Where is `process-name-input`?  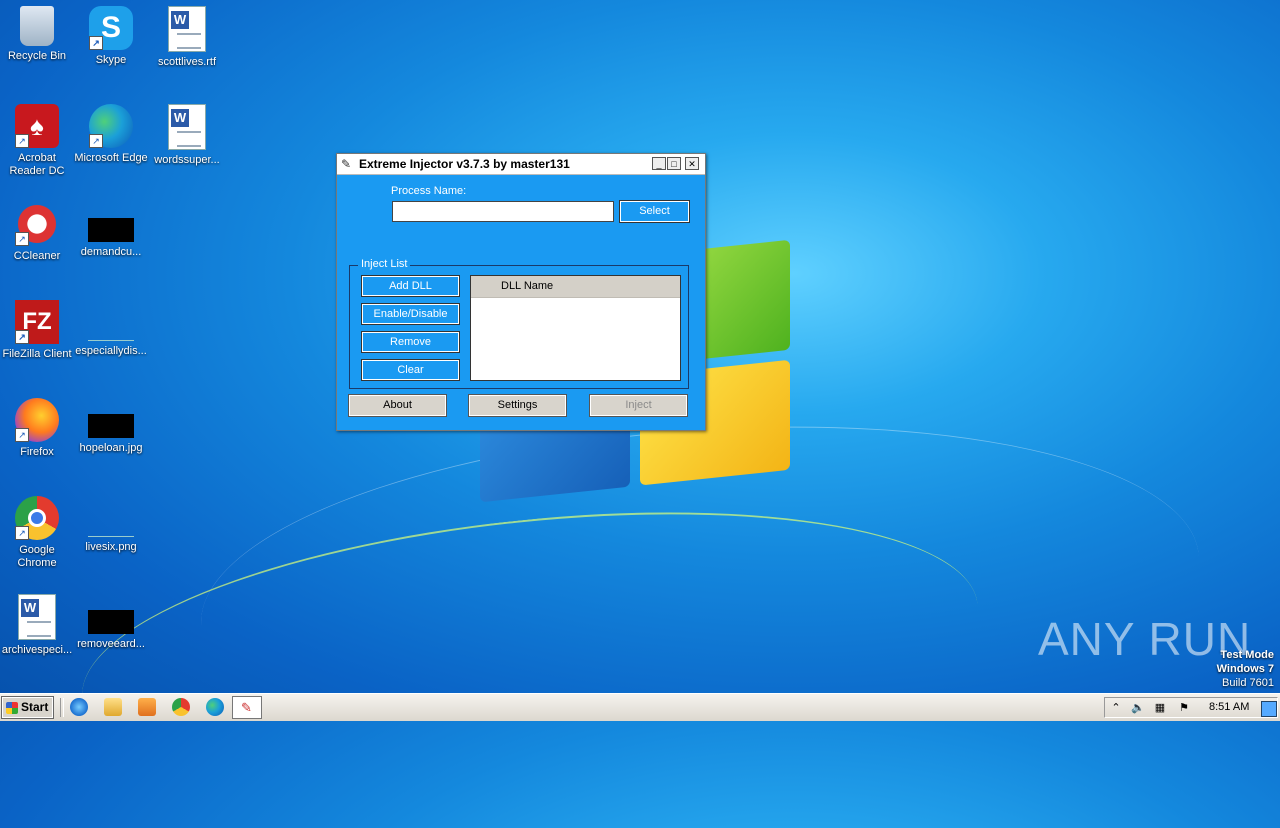 process-name-input is located at coordinates (503, 211).